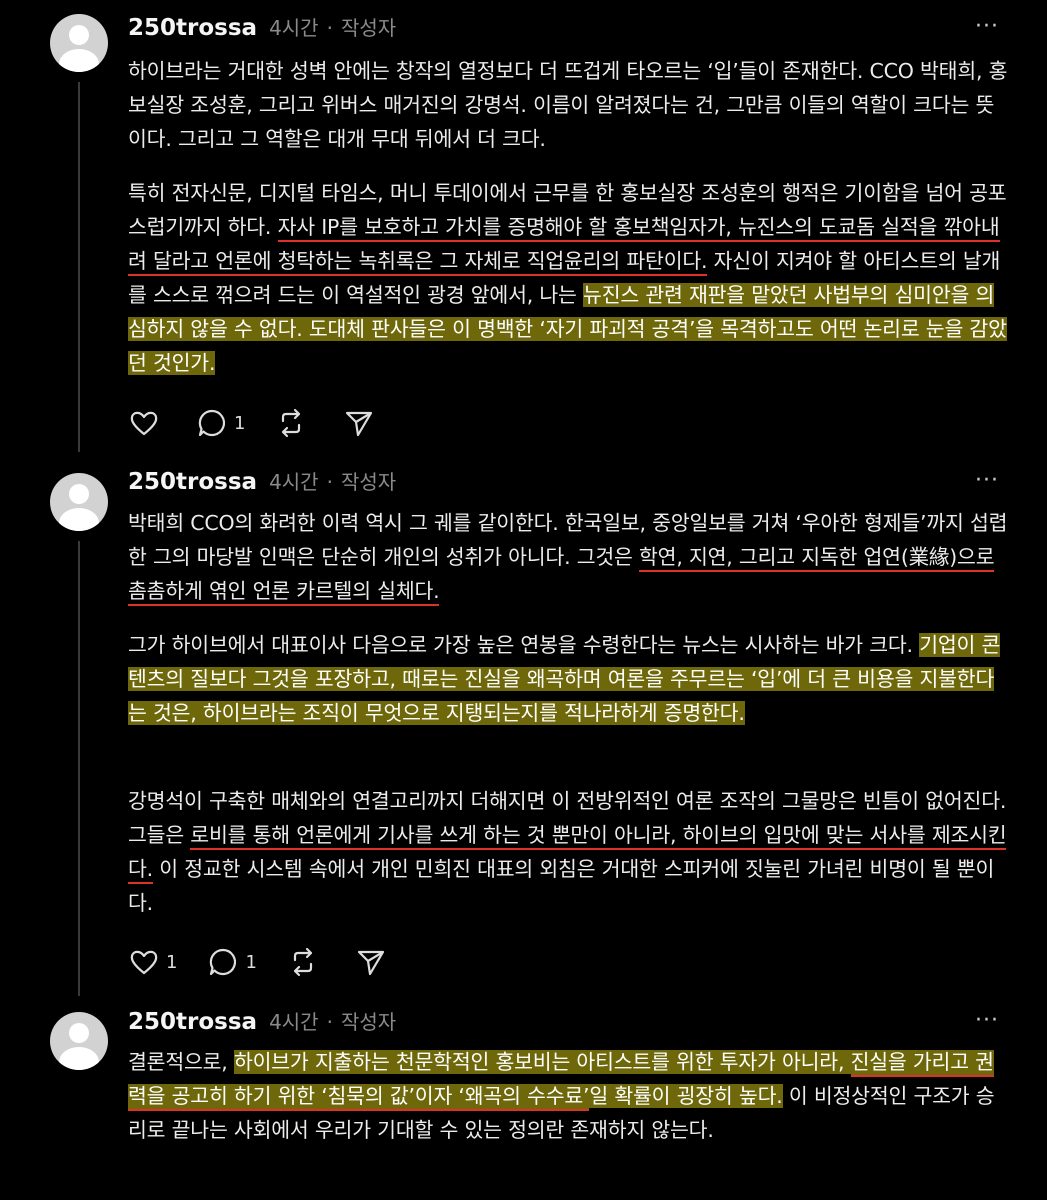 The width and height of the screenshot is (1047, 1200). I want to click on like-button, so click(147, 423).